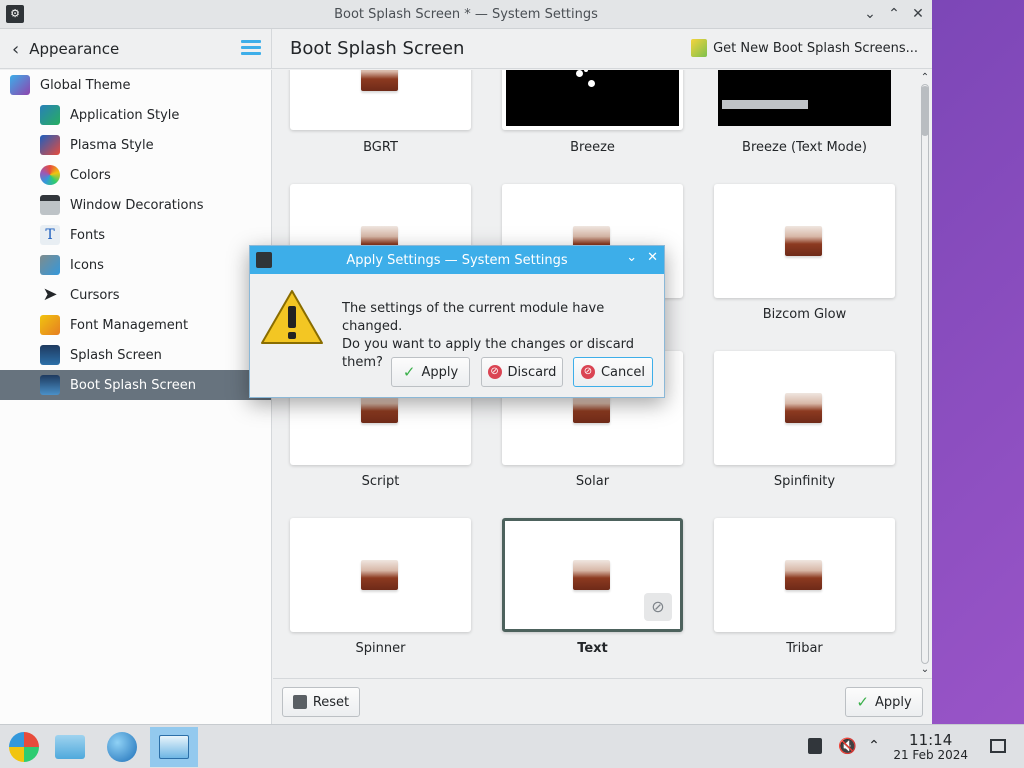 Image resolution: width=1024 pixels, height=768 pixels. Describe the element at coordinates (623, 372) in the screenshot. I see `dialog-cancel-label: Cancel` at that location.